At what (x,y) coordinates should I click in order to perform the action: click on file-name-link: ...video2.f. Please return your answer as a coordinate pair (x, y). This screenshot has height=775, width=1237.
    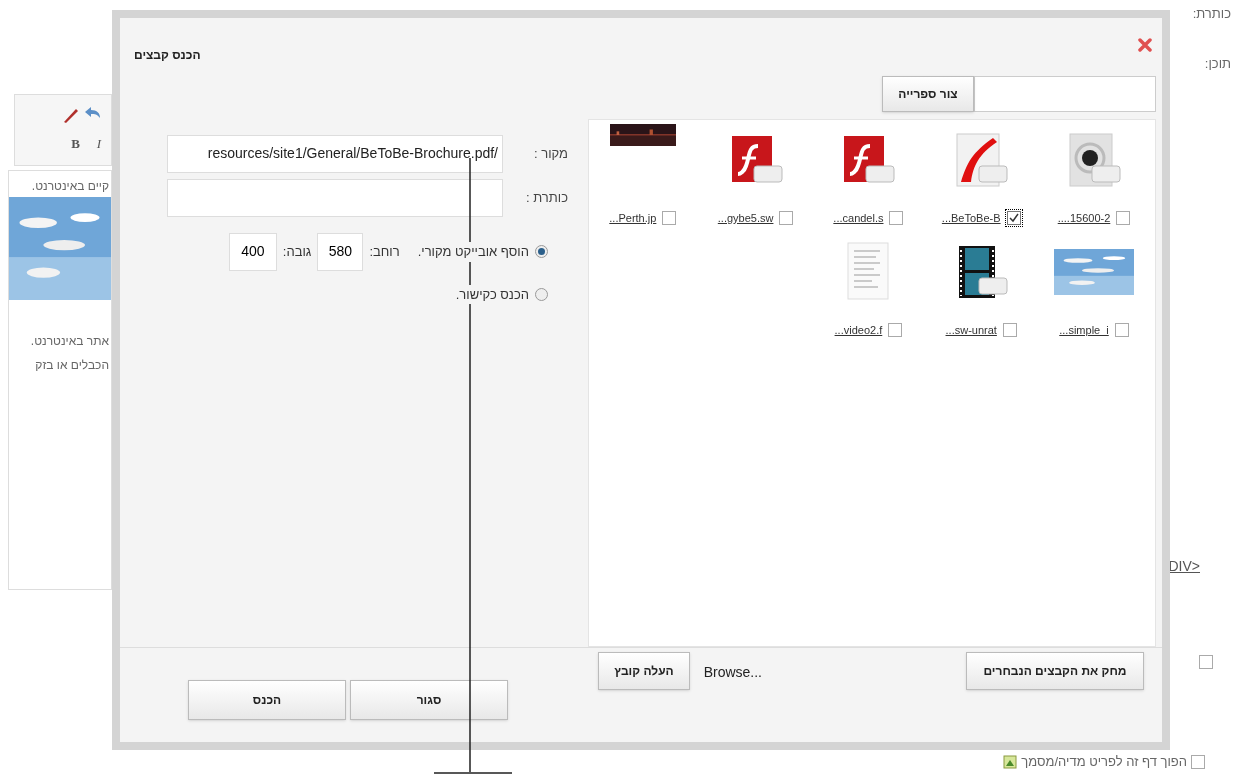
    Looking at the image, I should click on (858, 330).